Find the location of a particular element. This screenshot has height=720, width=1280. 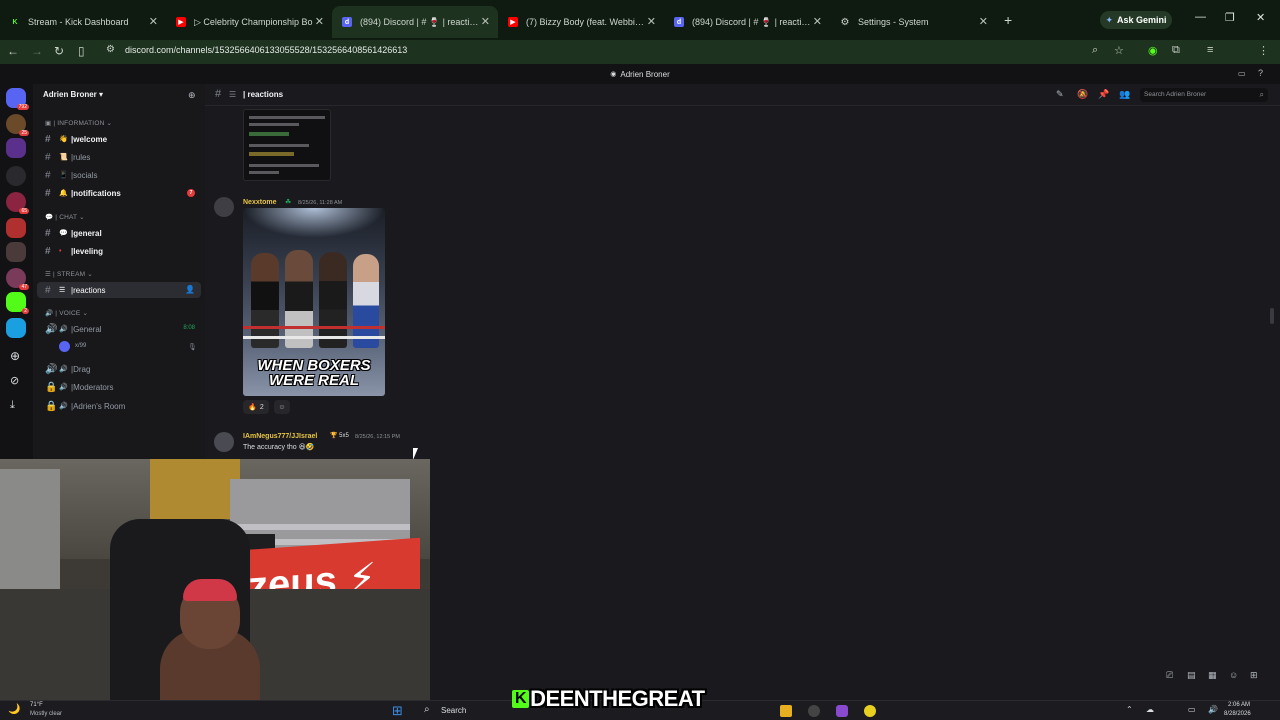

category-voice: 🔊 | VOICE ⌄ is located at coordinates (66, 313).